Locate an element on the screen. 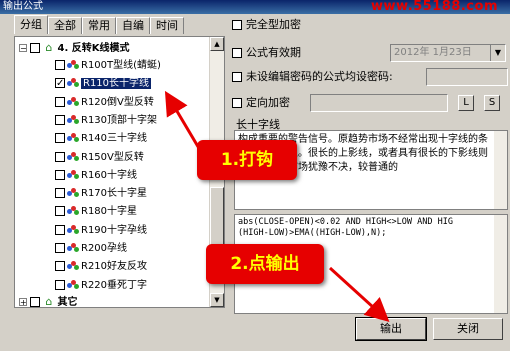 Image resolution: width=510 pixels, height=351 pixels. tab-custom: 自编 is located at coordinates (133, 25).